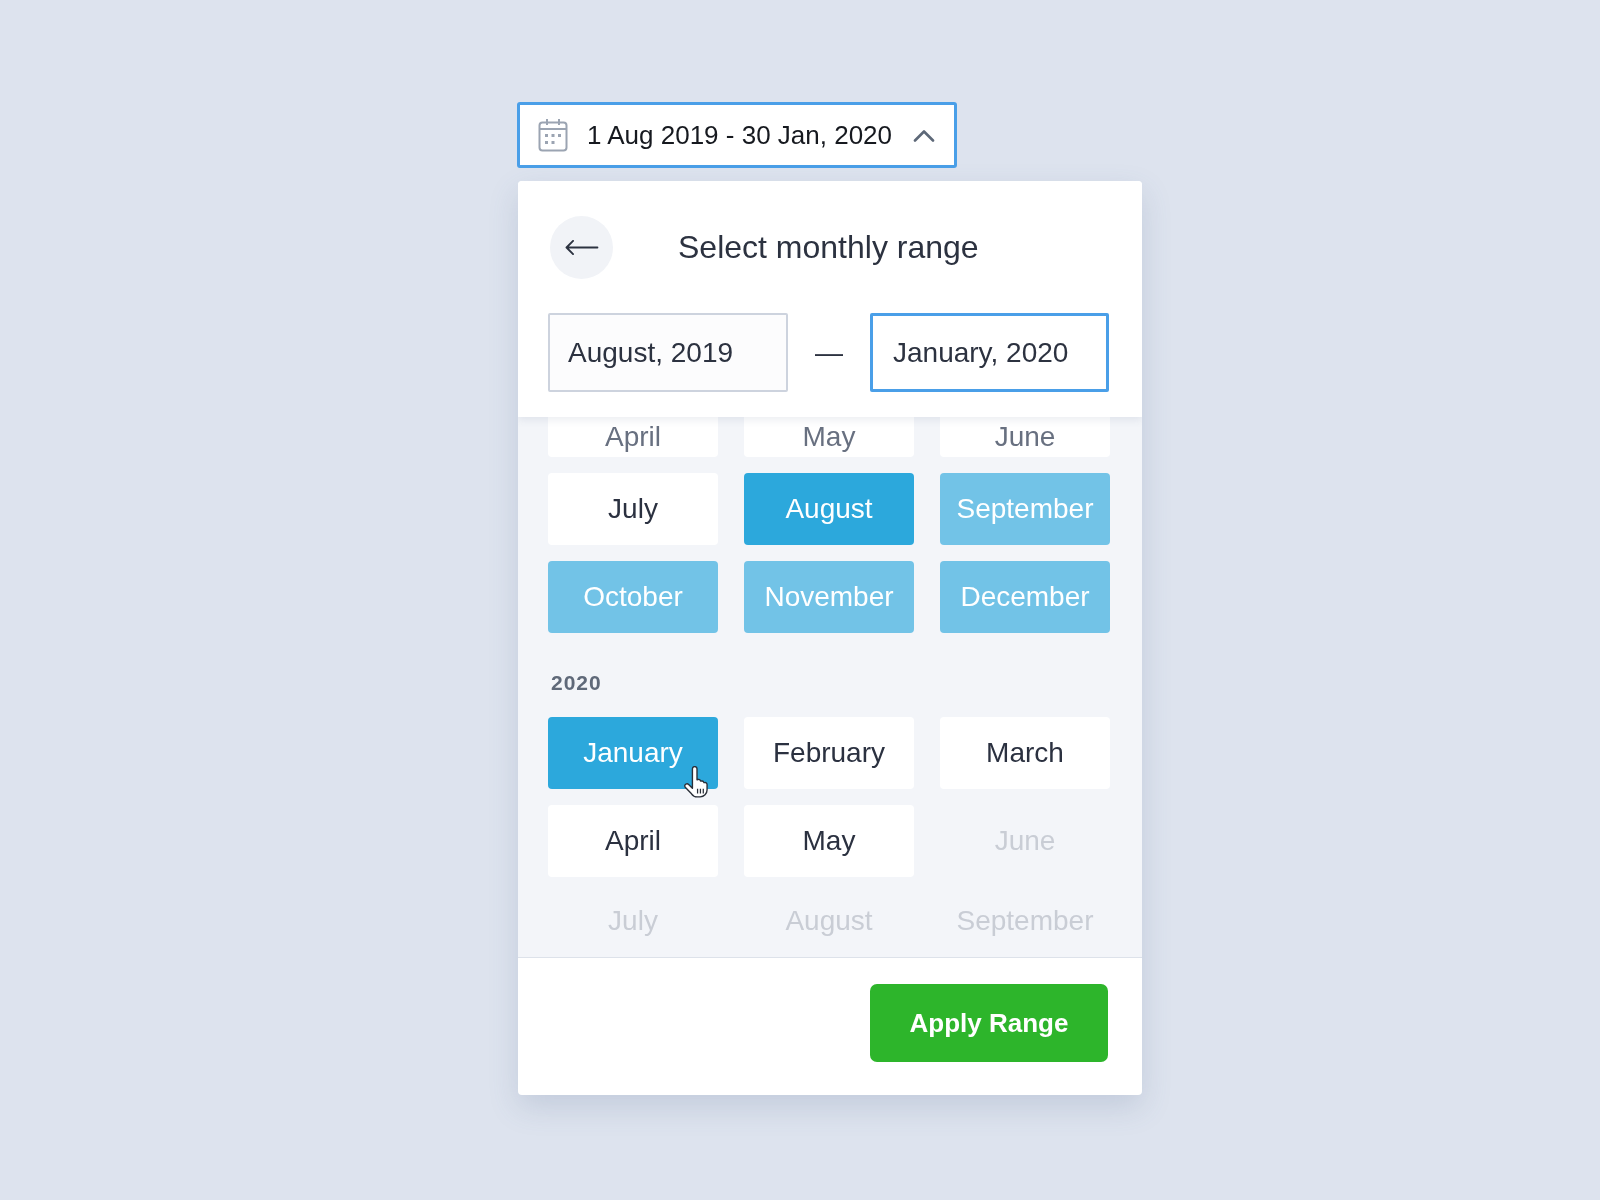 This screenshot has width=1600, height=1200. What do you see at coordinates (829, 352) in the screenshot?
I see `range-dash: —` at bounding box center [829, 352].